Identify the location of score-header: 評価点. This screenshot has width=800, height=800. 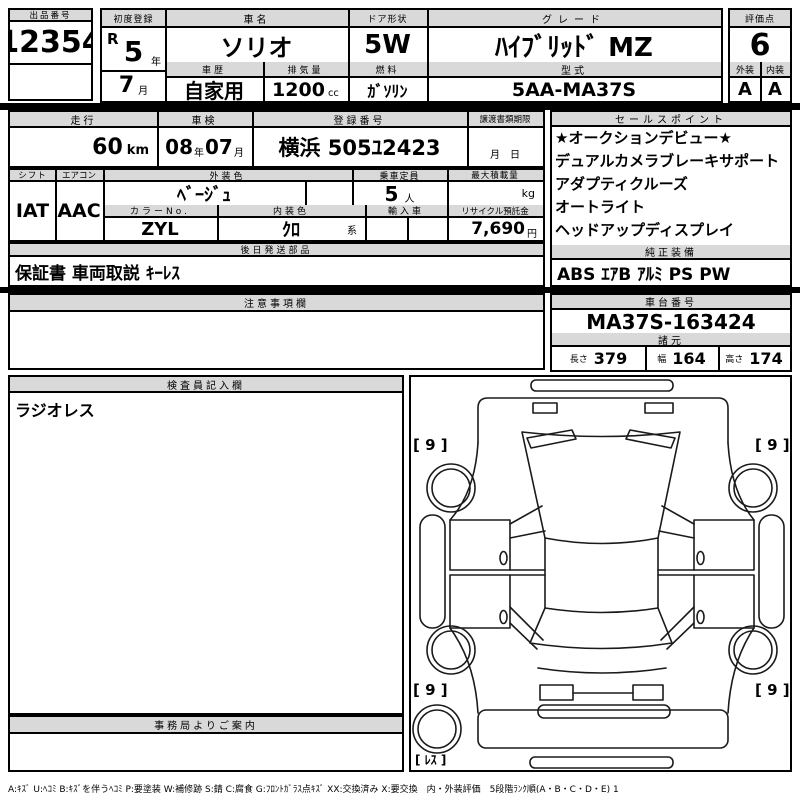
(760, 19).